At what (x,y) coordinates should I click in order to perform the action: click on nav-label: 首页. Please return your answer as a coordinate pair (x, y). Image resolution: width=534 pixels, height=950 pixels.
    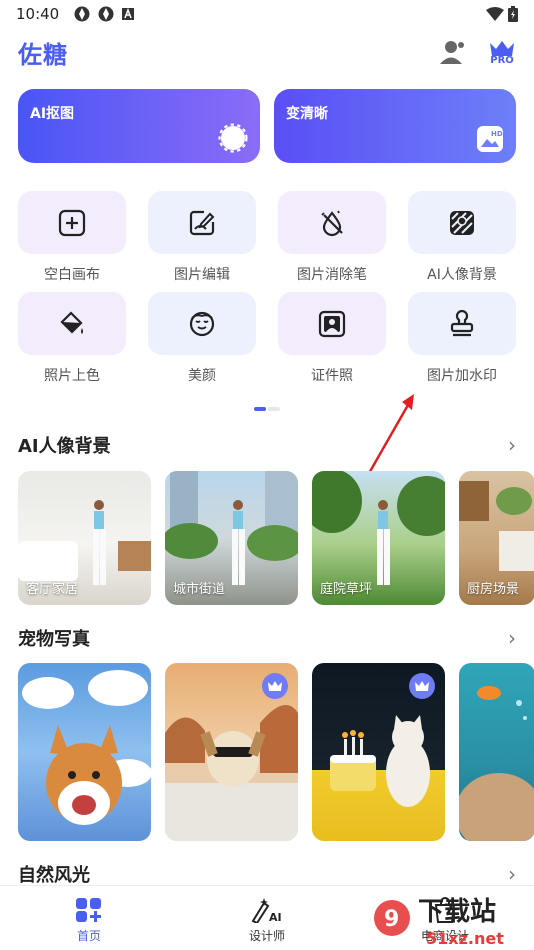
    Looking at the image, I should click on (88, 935).